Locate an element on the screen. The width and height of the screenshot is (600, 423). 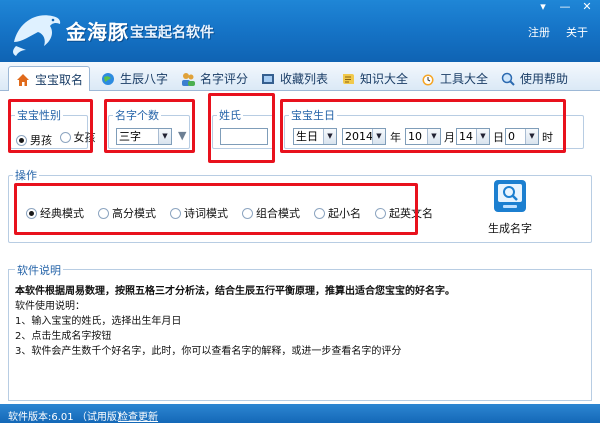
operation-group-title: 操作 is located at coordinates (26, 175).